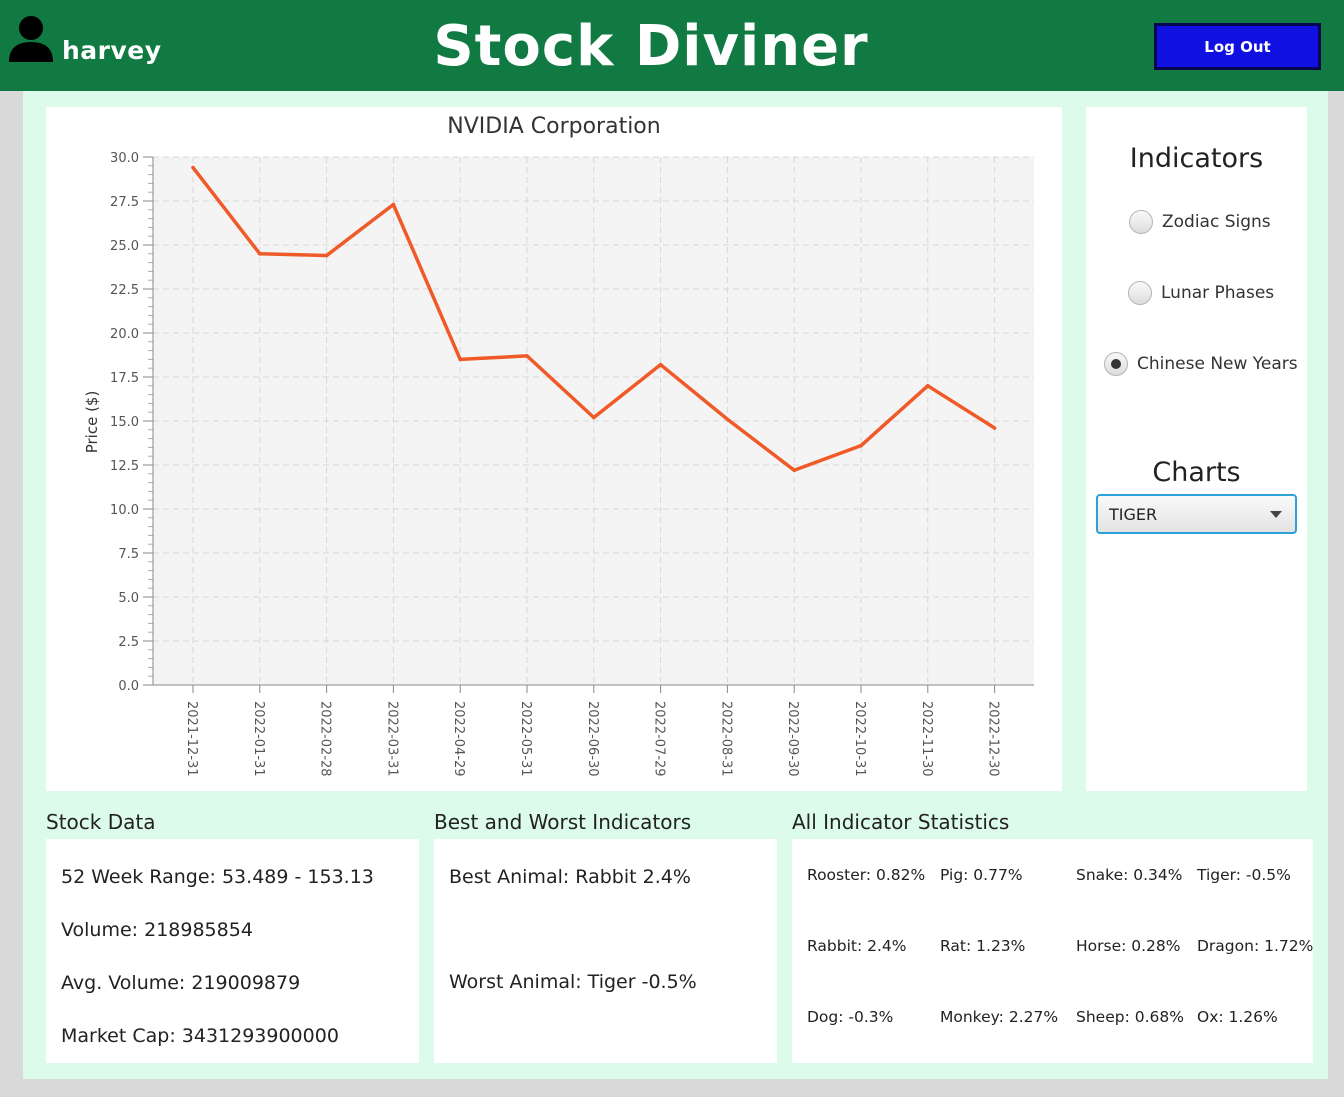  I want to click on stat-ox: Ox: 1.26%, so click(1237, 1017).